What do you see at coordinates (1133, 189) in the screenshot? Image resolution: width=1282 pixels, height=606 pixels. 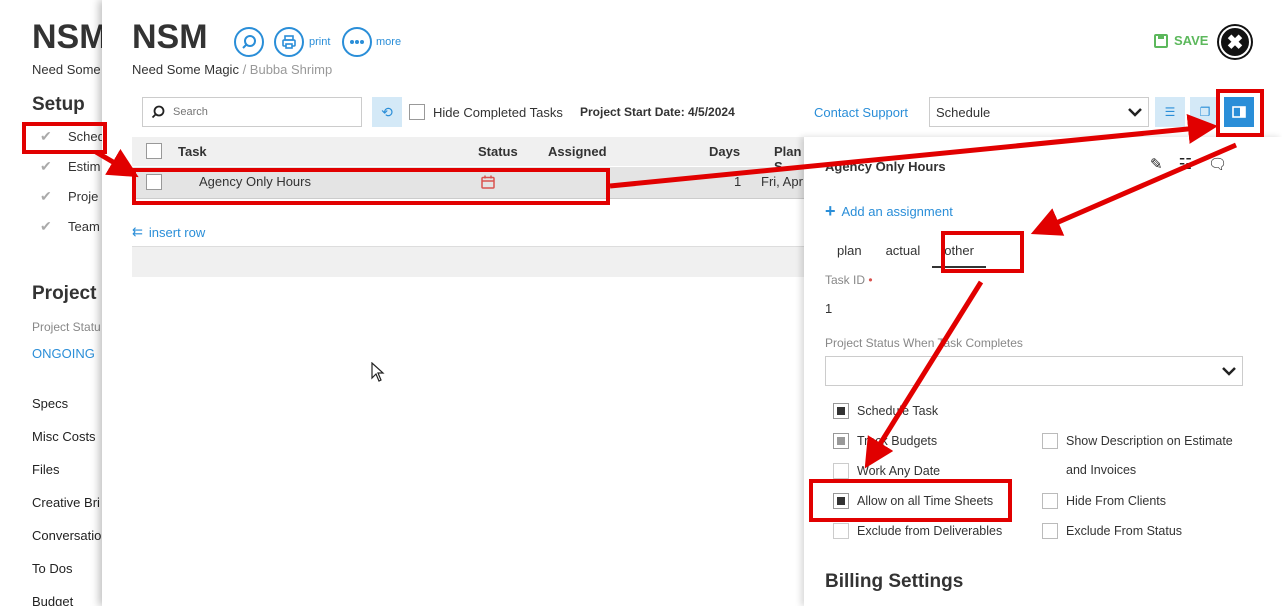 I see `arrow-toggle-to-tab` at bounding box center [1133, 189].